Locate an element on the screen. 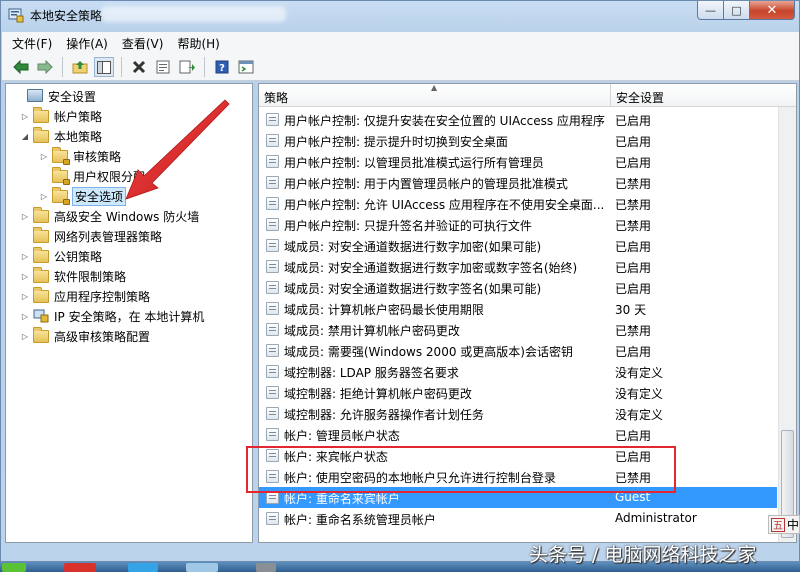 The width and height of the screenshot is (800, 572). help-icon: ? is located at coordinates (222, 67).